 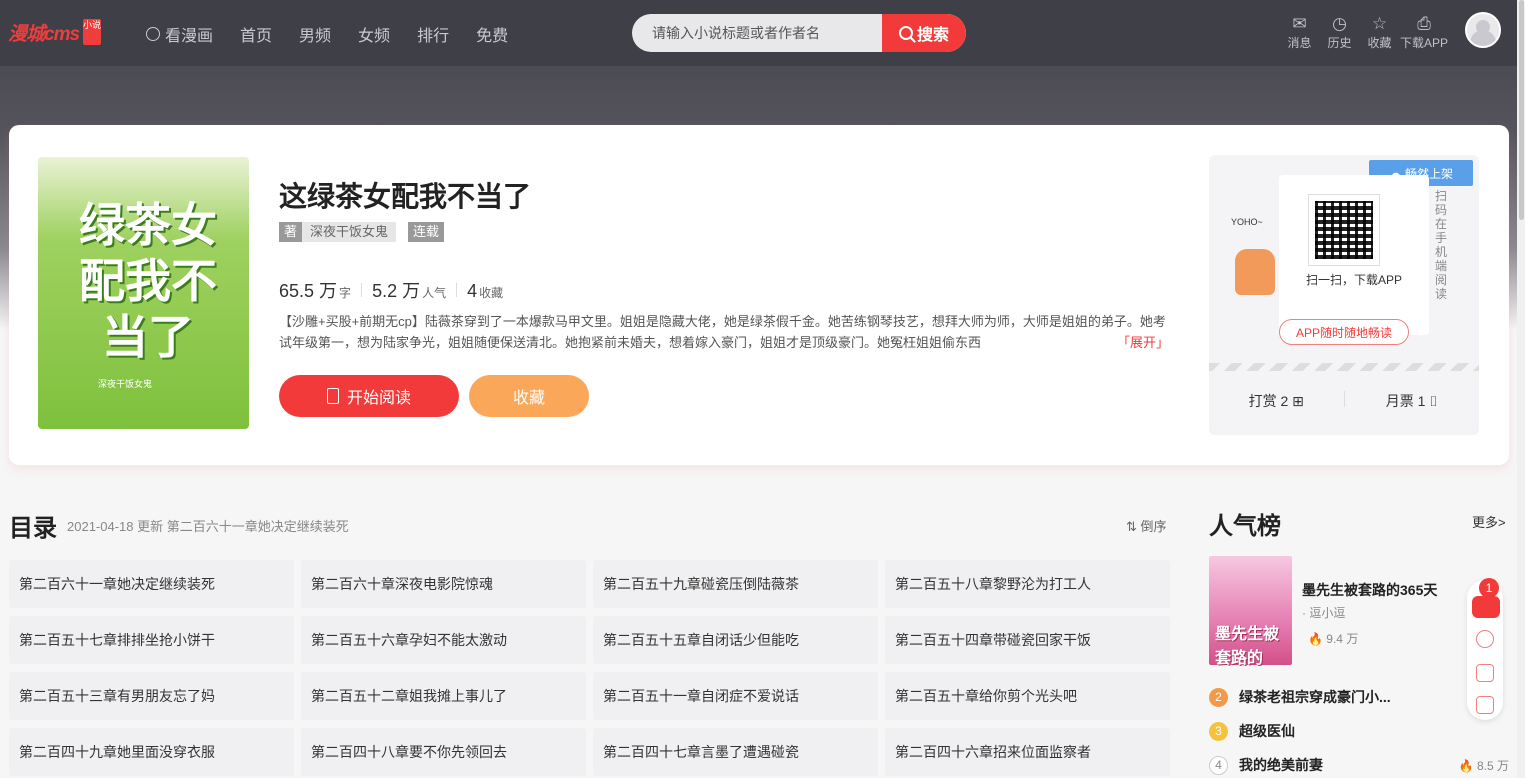 I want to click on toc-update-info: 2021-04-18 更新 第二百六十一章她决定继续装死, so click(x=208, y=525).